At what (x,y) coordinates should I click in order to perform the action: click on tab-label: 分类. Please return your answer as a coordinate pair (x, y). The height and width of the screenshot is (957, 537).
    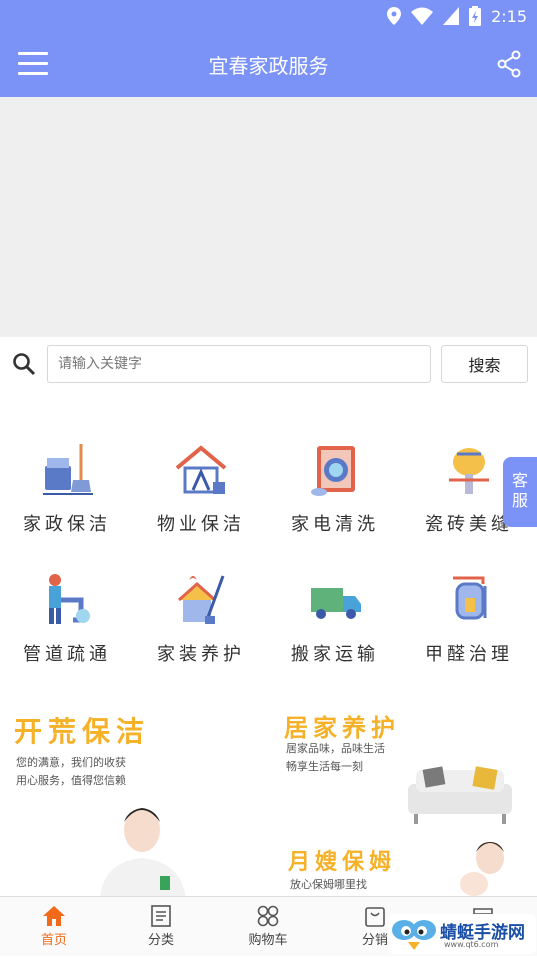
    Looking at the image, I should click on (160, 940).